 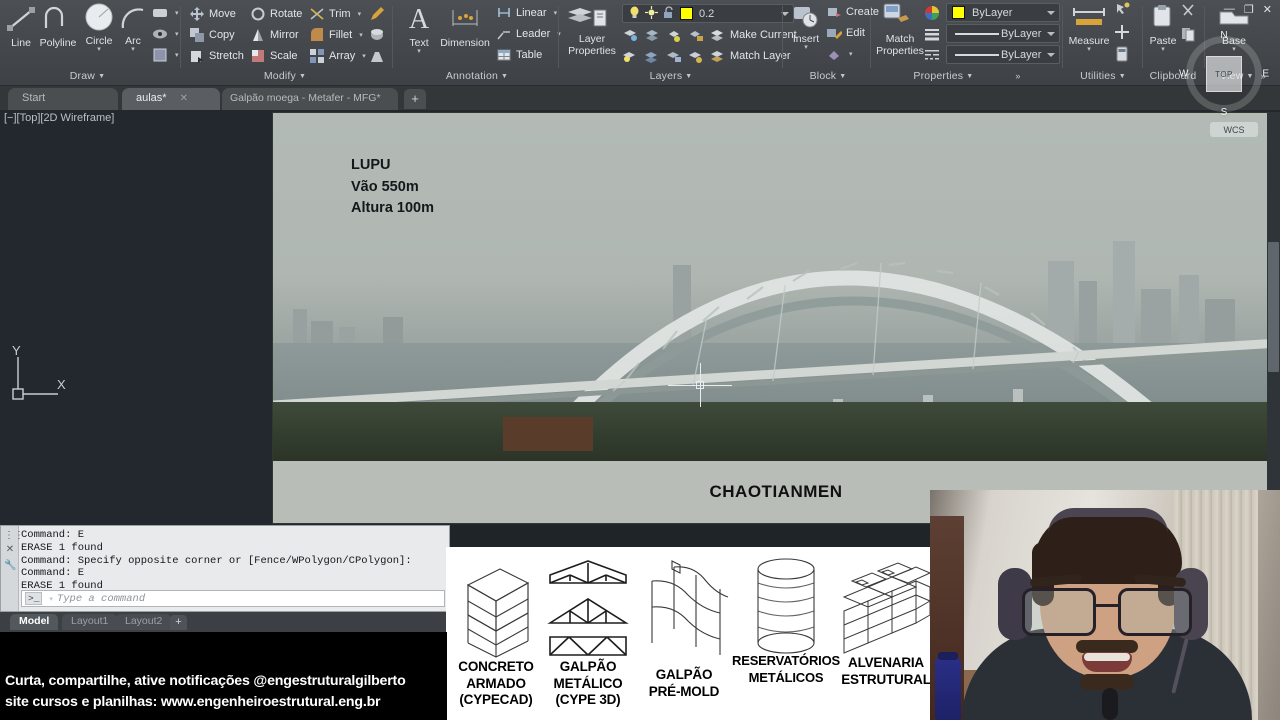 I want to click on object-color-combo: ByLayer, so click(x=1003, y=12).